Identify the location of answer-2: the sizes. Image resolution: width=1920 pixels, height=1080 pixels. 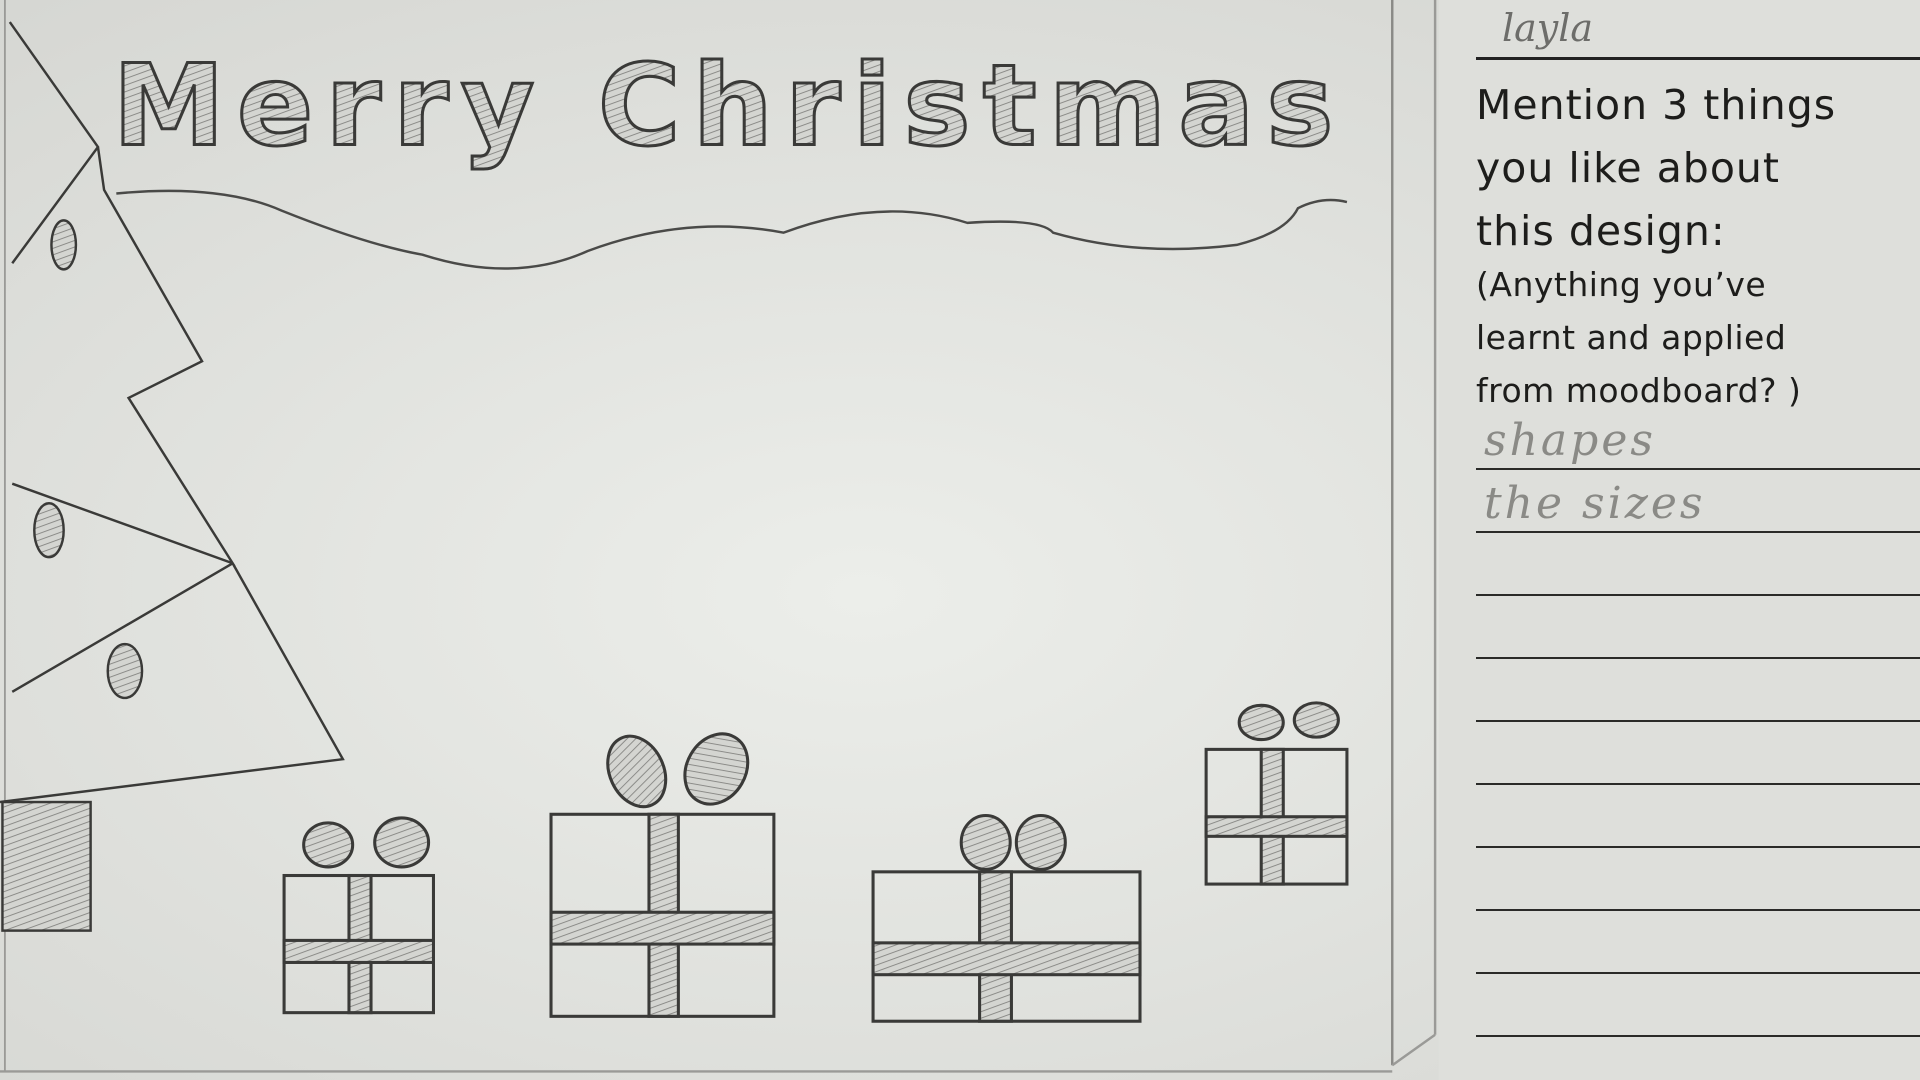
(1595, 503).